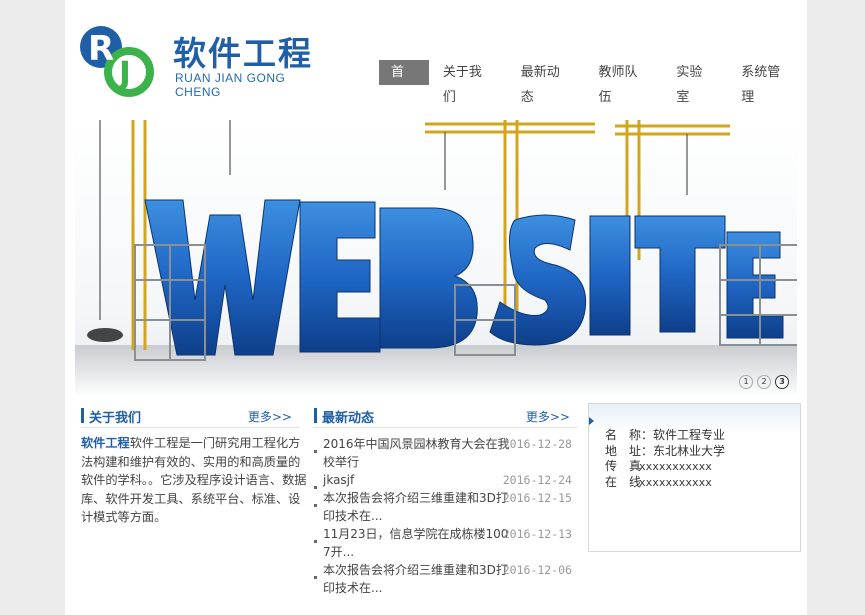 The image size is (865, 615). I want to click on nav-teachers: 教师队伍, so click(625, 82).